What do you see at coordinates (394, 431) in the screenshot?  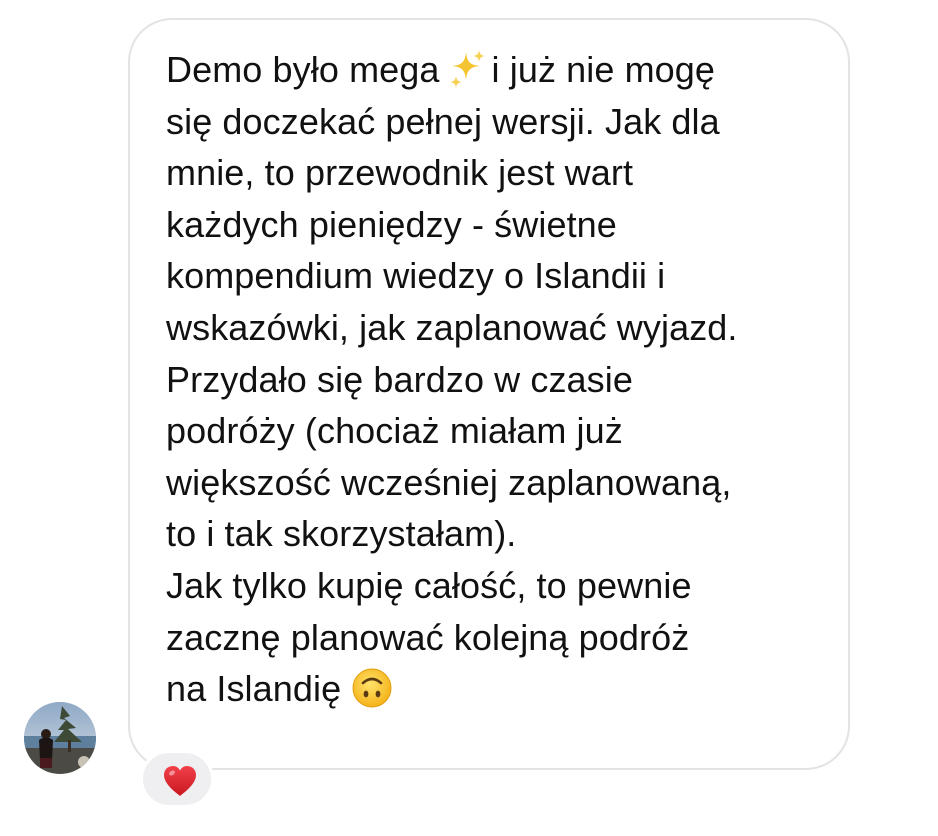 I see `message-line-8: podróży (chociaż miałam już` at bounding box center [394, 431].